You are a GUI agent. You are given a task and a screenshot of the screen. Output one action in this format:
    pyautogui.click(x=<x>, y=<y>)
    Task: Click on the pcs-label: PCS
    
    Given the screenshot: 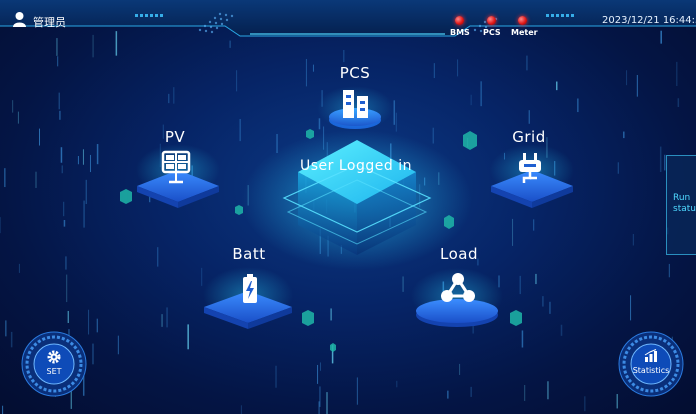 What is the action you would take?
    pyautogui.click(x=355, y=73)
    